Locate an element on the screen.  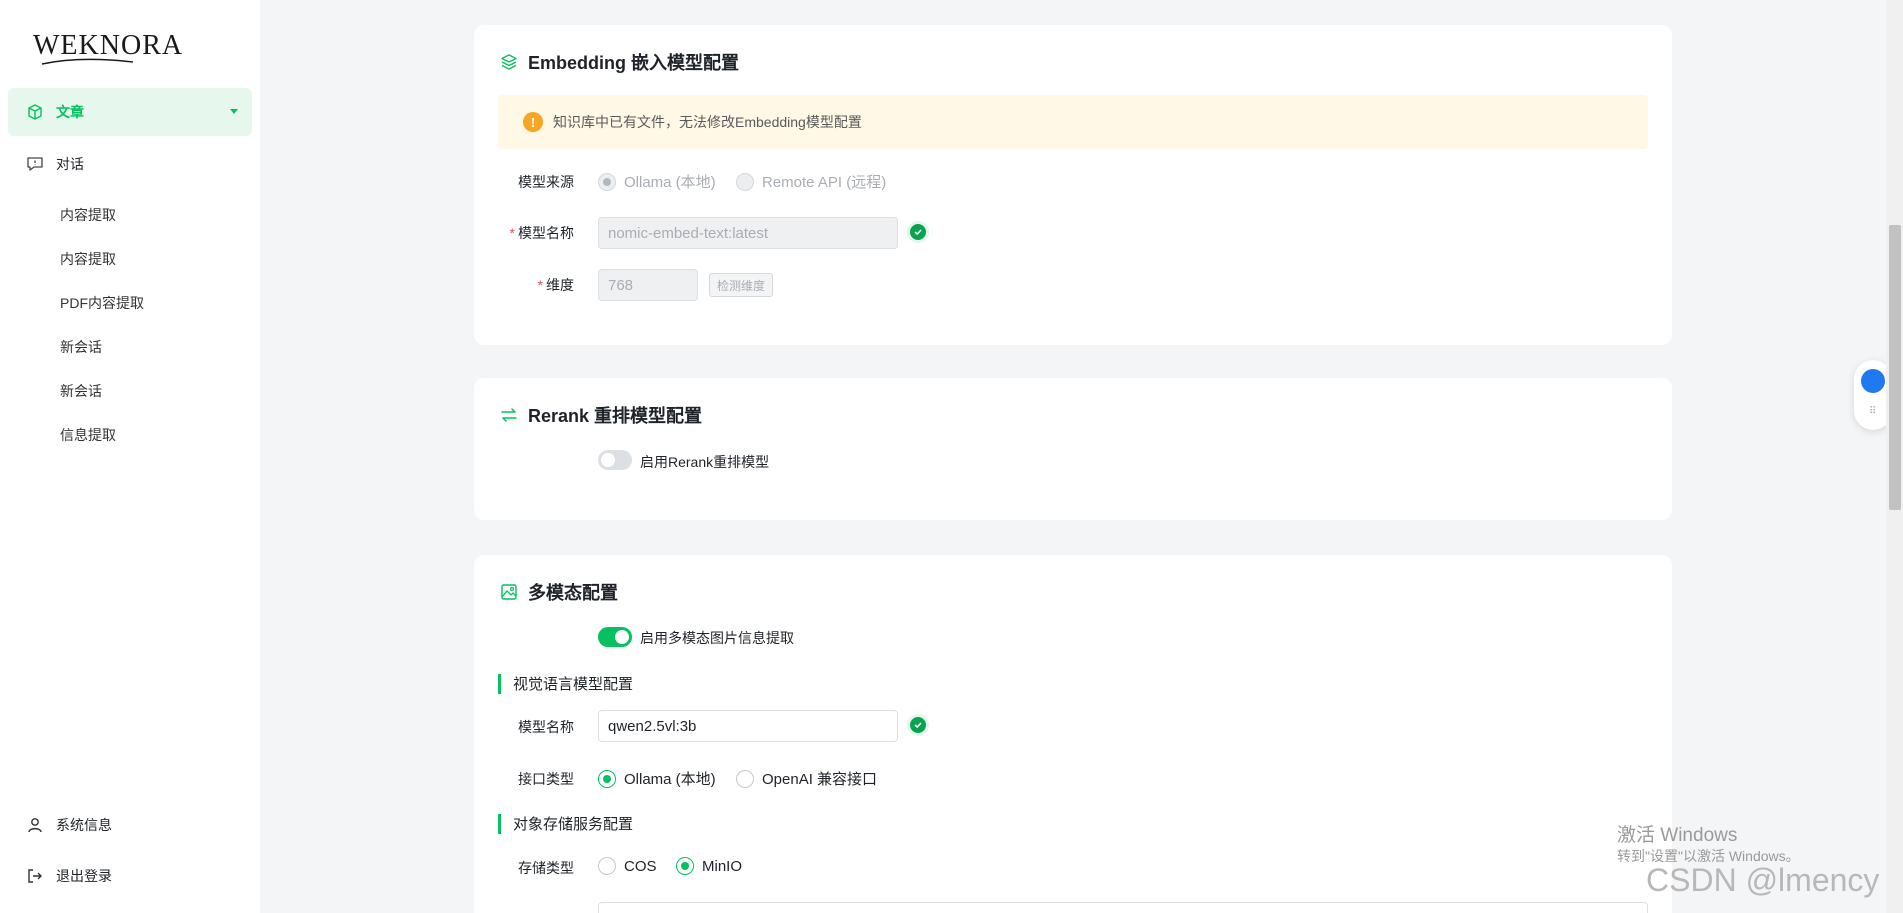
model-name-label: * 模型名称 is located at coordinates (524, 233).